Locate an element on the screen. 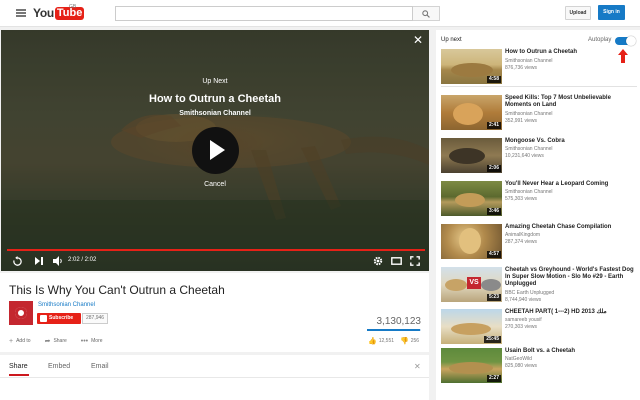 This screenshot has height=400, width=640. video-title-link: Usain Bolt vs. a Cheetah is located at coordinates (571, 351).